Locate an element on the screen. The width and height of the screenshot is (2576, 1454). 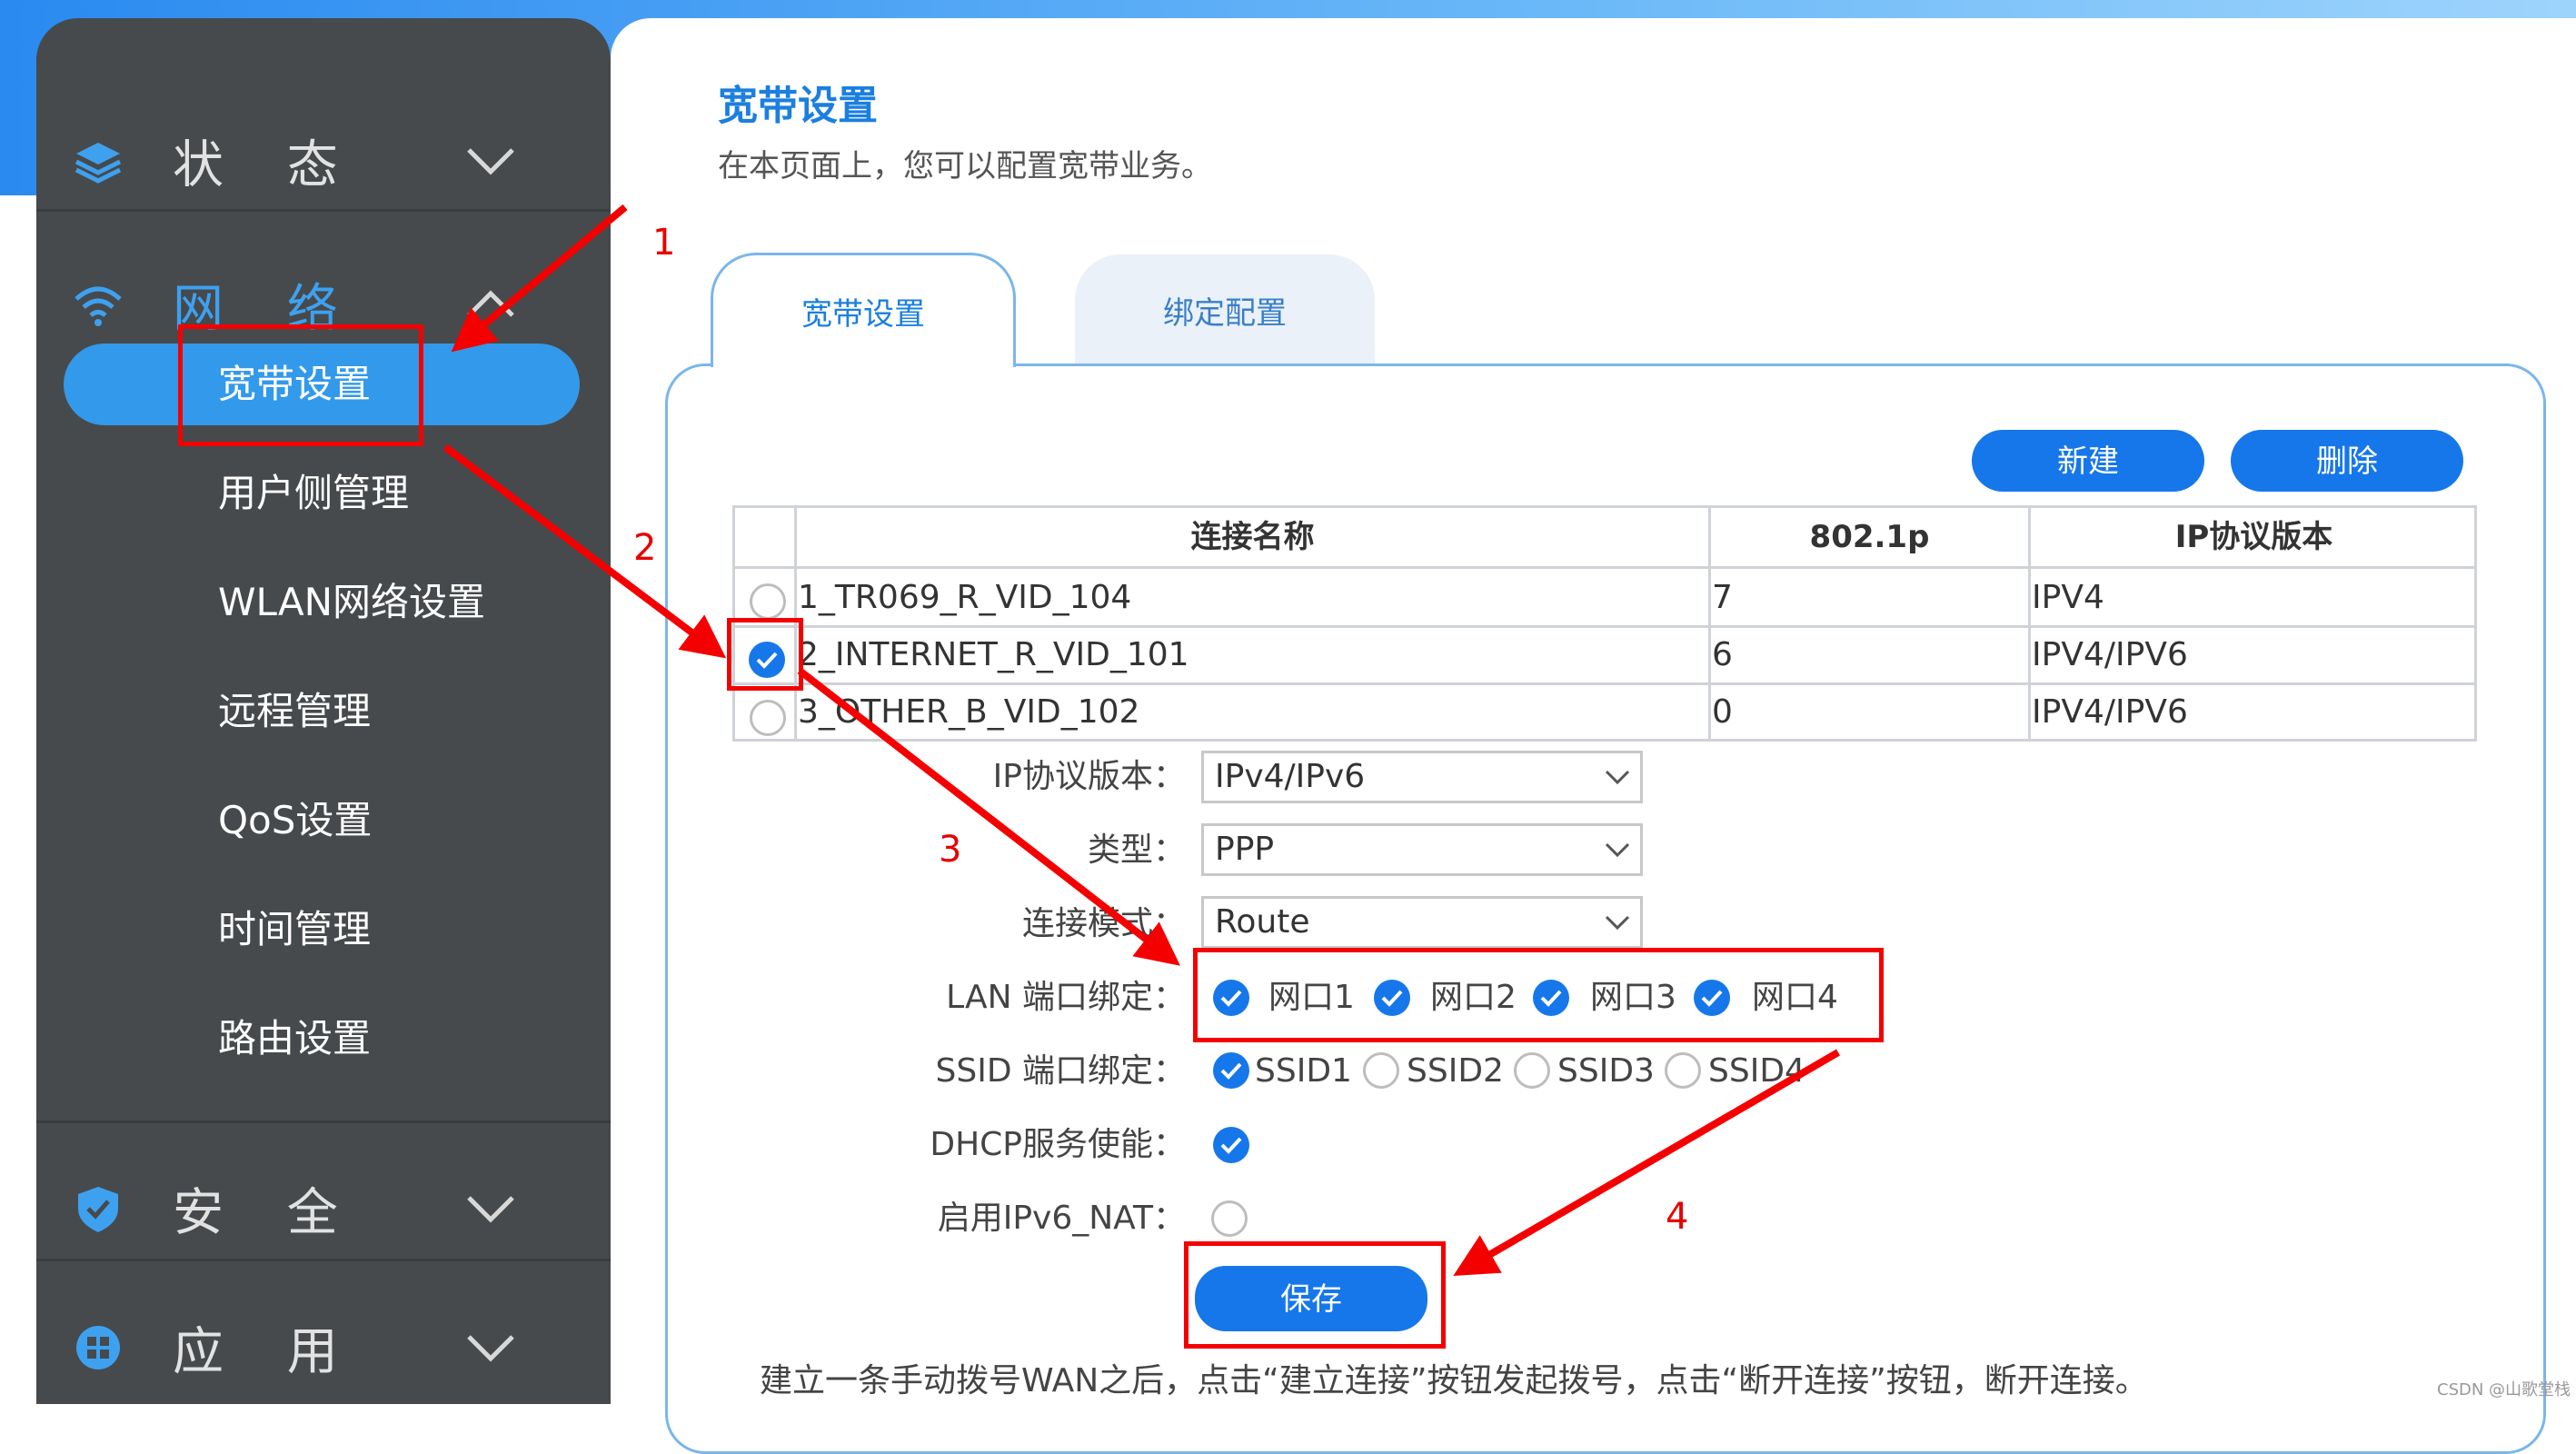
annotation-box-row is located at coordinates (765, 654).